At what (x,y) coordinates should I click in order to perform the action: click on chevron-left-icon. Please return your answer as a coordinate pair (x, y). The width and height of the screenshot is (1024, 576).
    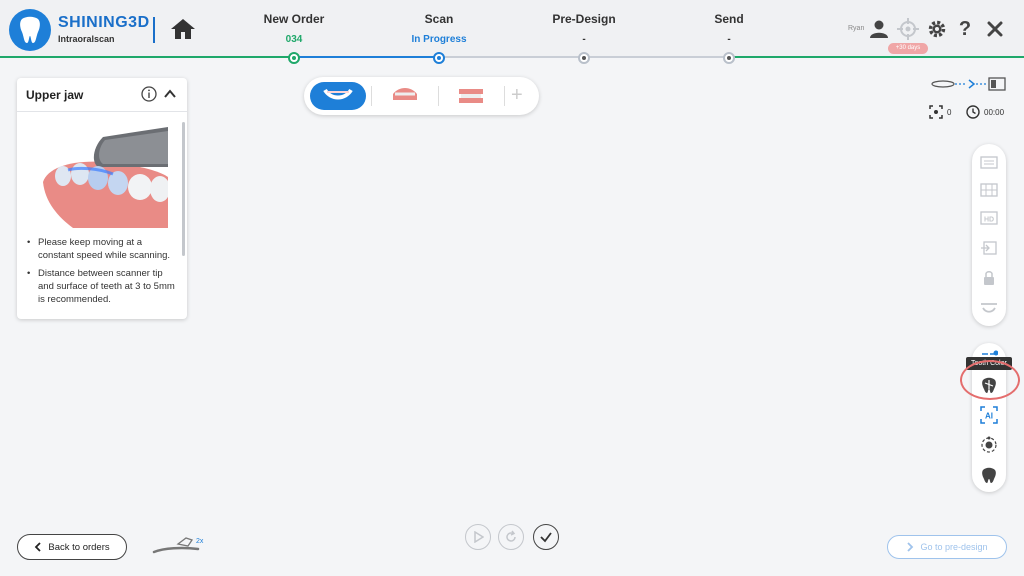
    Looking at the image, I should click on (38, 547).